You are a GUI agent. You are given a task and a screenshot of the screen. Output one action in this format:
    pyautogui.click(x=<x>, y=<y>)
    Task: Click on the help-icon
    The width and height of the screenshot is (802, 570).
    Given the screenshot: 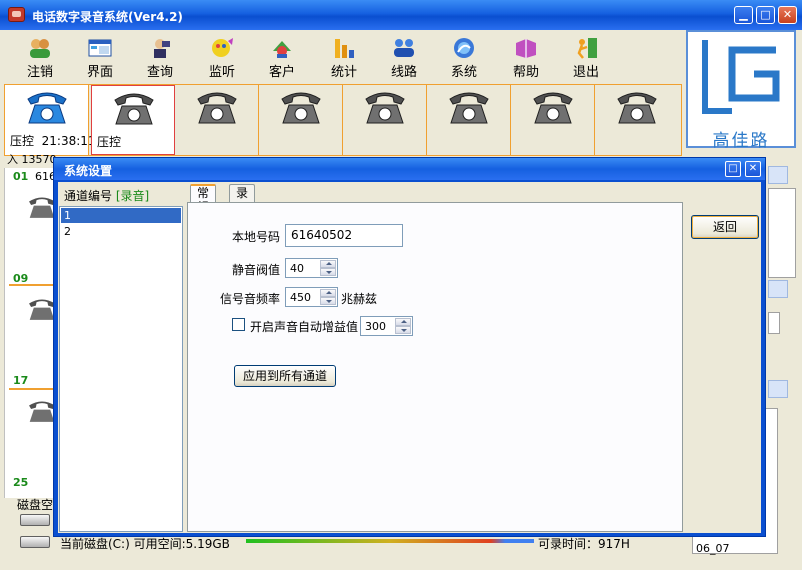 What is the action you would take?
    pyautogui.click(x=526, y=48)
    